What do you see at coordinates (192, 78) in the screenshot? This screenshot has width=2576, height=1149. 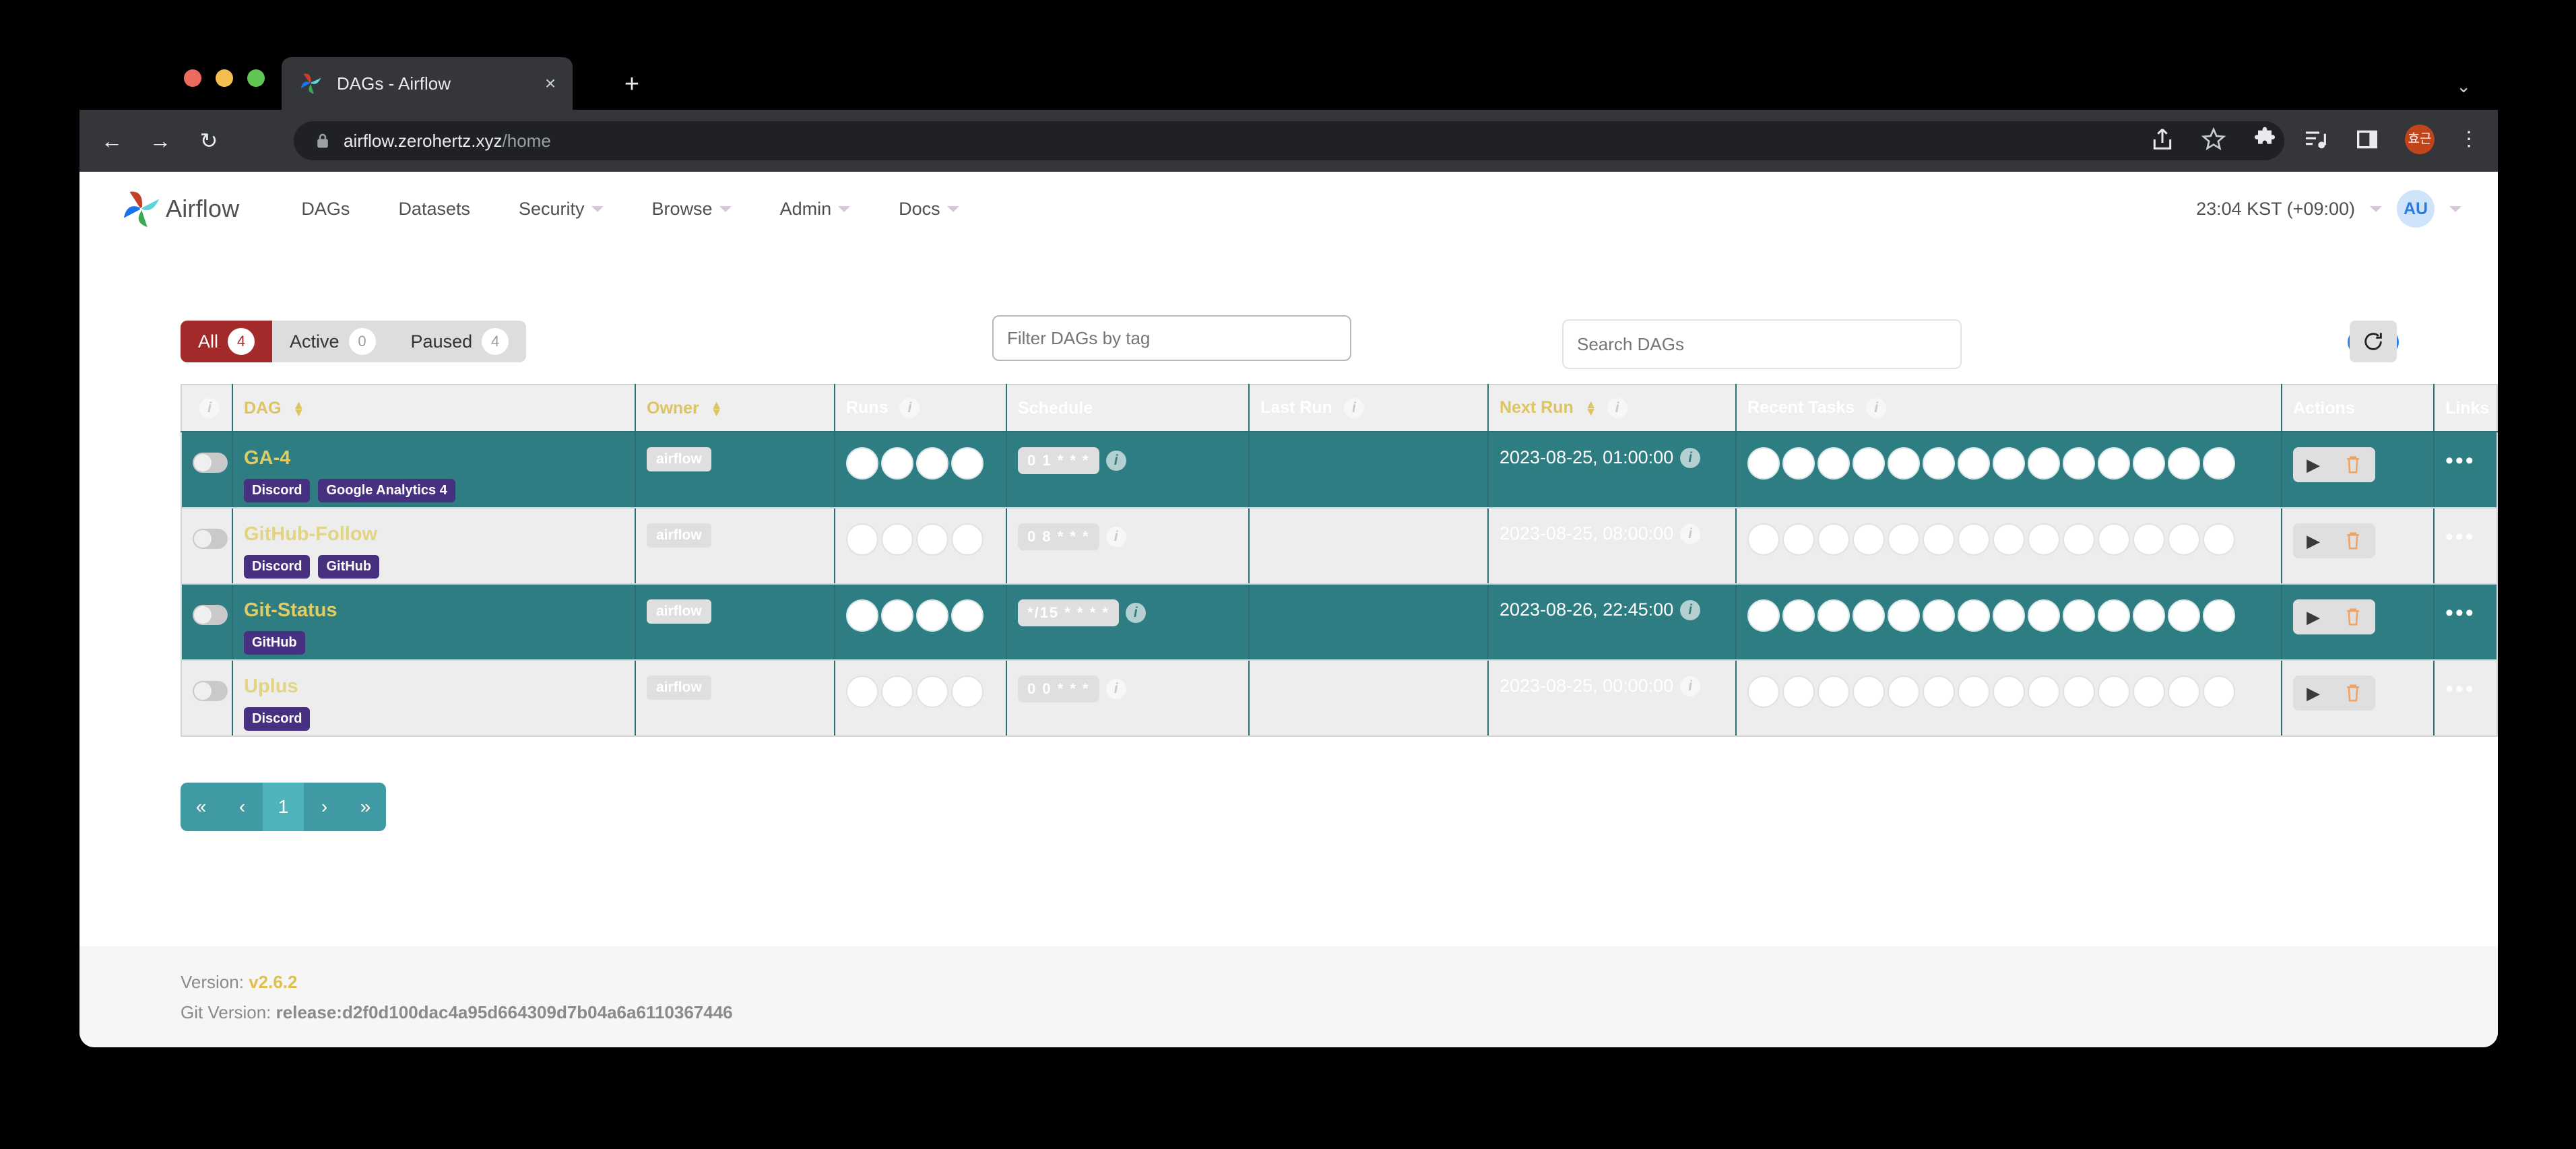 I see `window-close-button` at bounding box center [192, 78].